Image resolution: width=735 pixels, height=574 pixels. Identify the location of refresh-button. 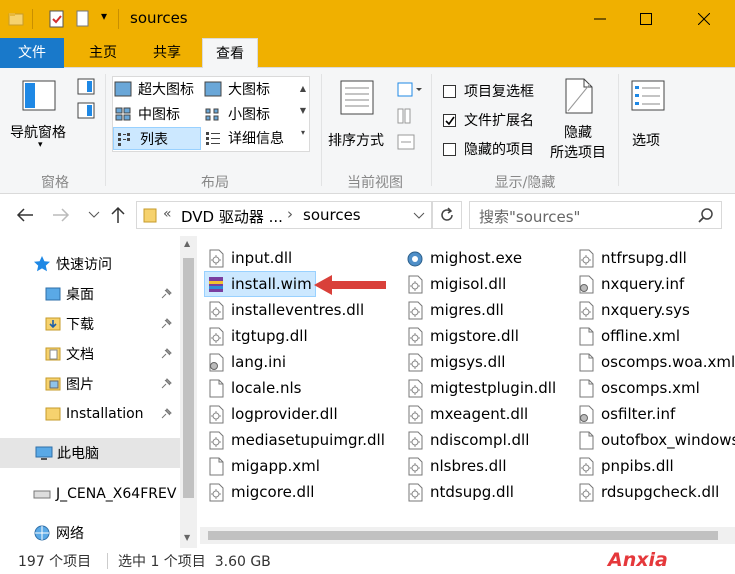
(447, 215).